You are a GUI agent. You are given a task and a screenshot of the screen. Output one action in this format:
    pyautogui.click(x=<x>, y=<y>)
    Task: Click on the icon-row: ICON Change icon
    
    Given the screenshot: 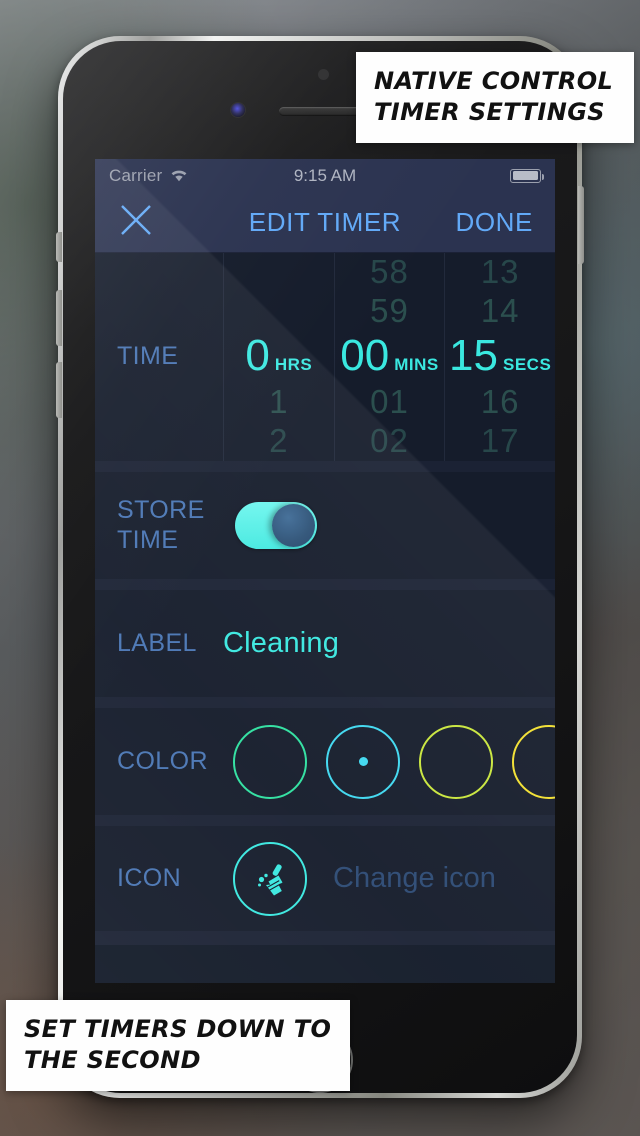 What is the action you would take?
    pyautogui.click(x=325, y=878)
    